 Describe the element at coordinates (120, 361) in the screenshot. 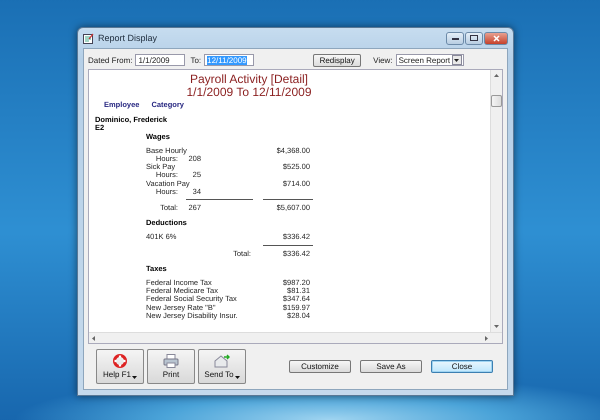

I see `lifebuoy-icon` at that location.